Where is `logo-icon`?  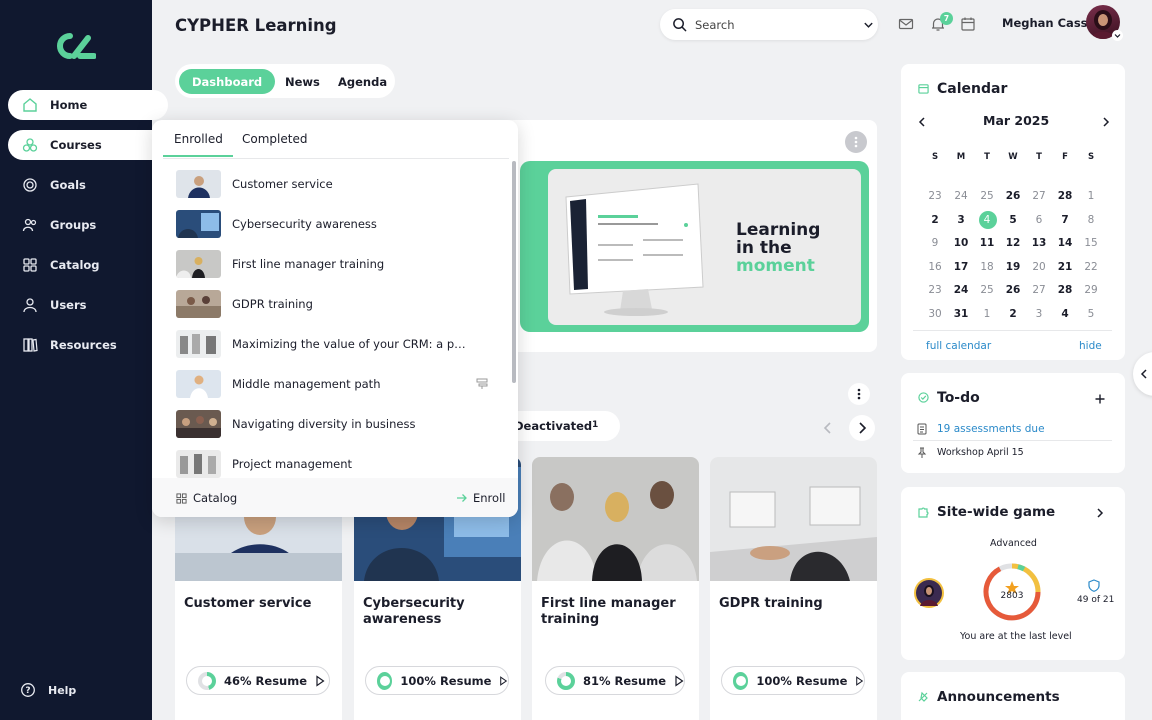
logo-icon is located at coordinates (76, 46).